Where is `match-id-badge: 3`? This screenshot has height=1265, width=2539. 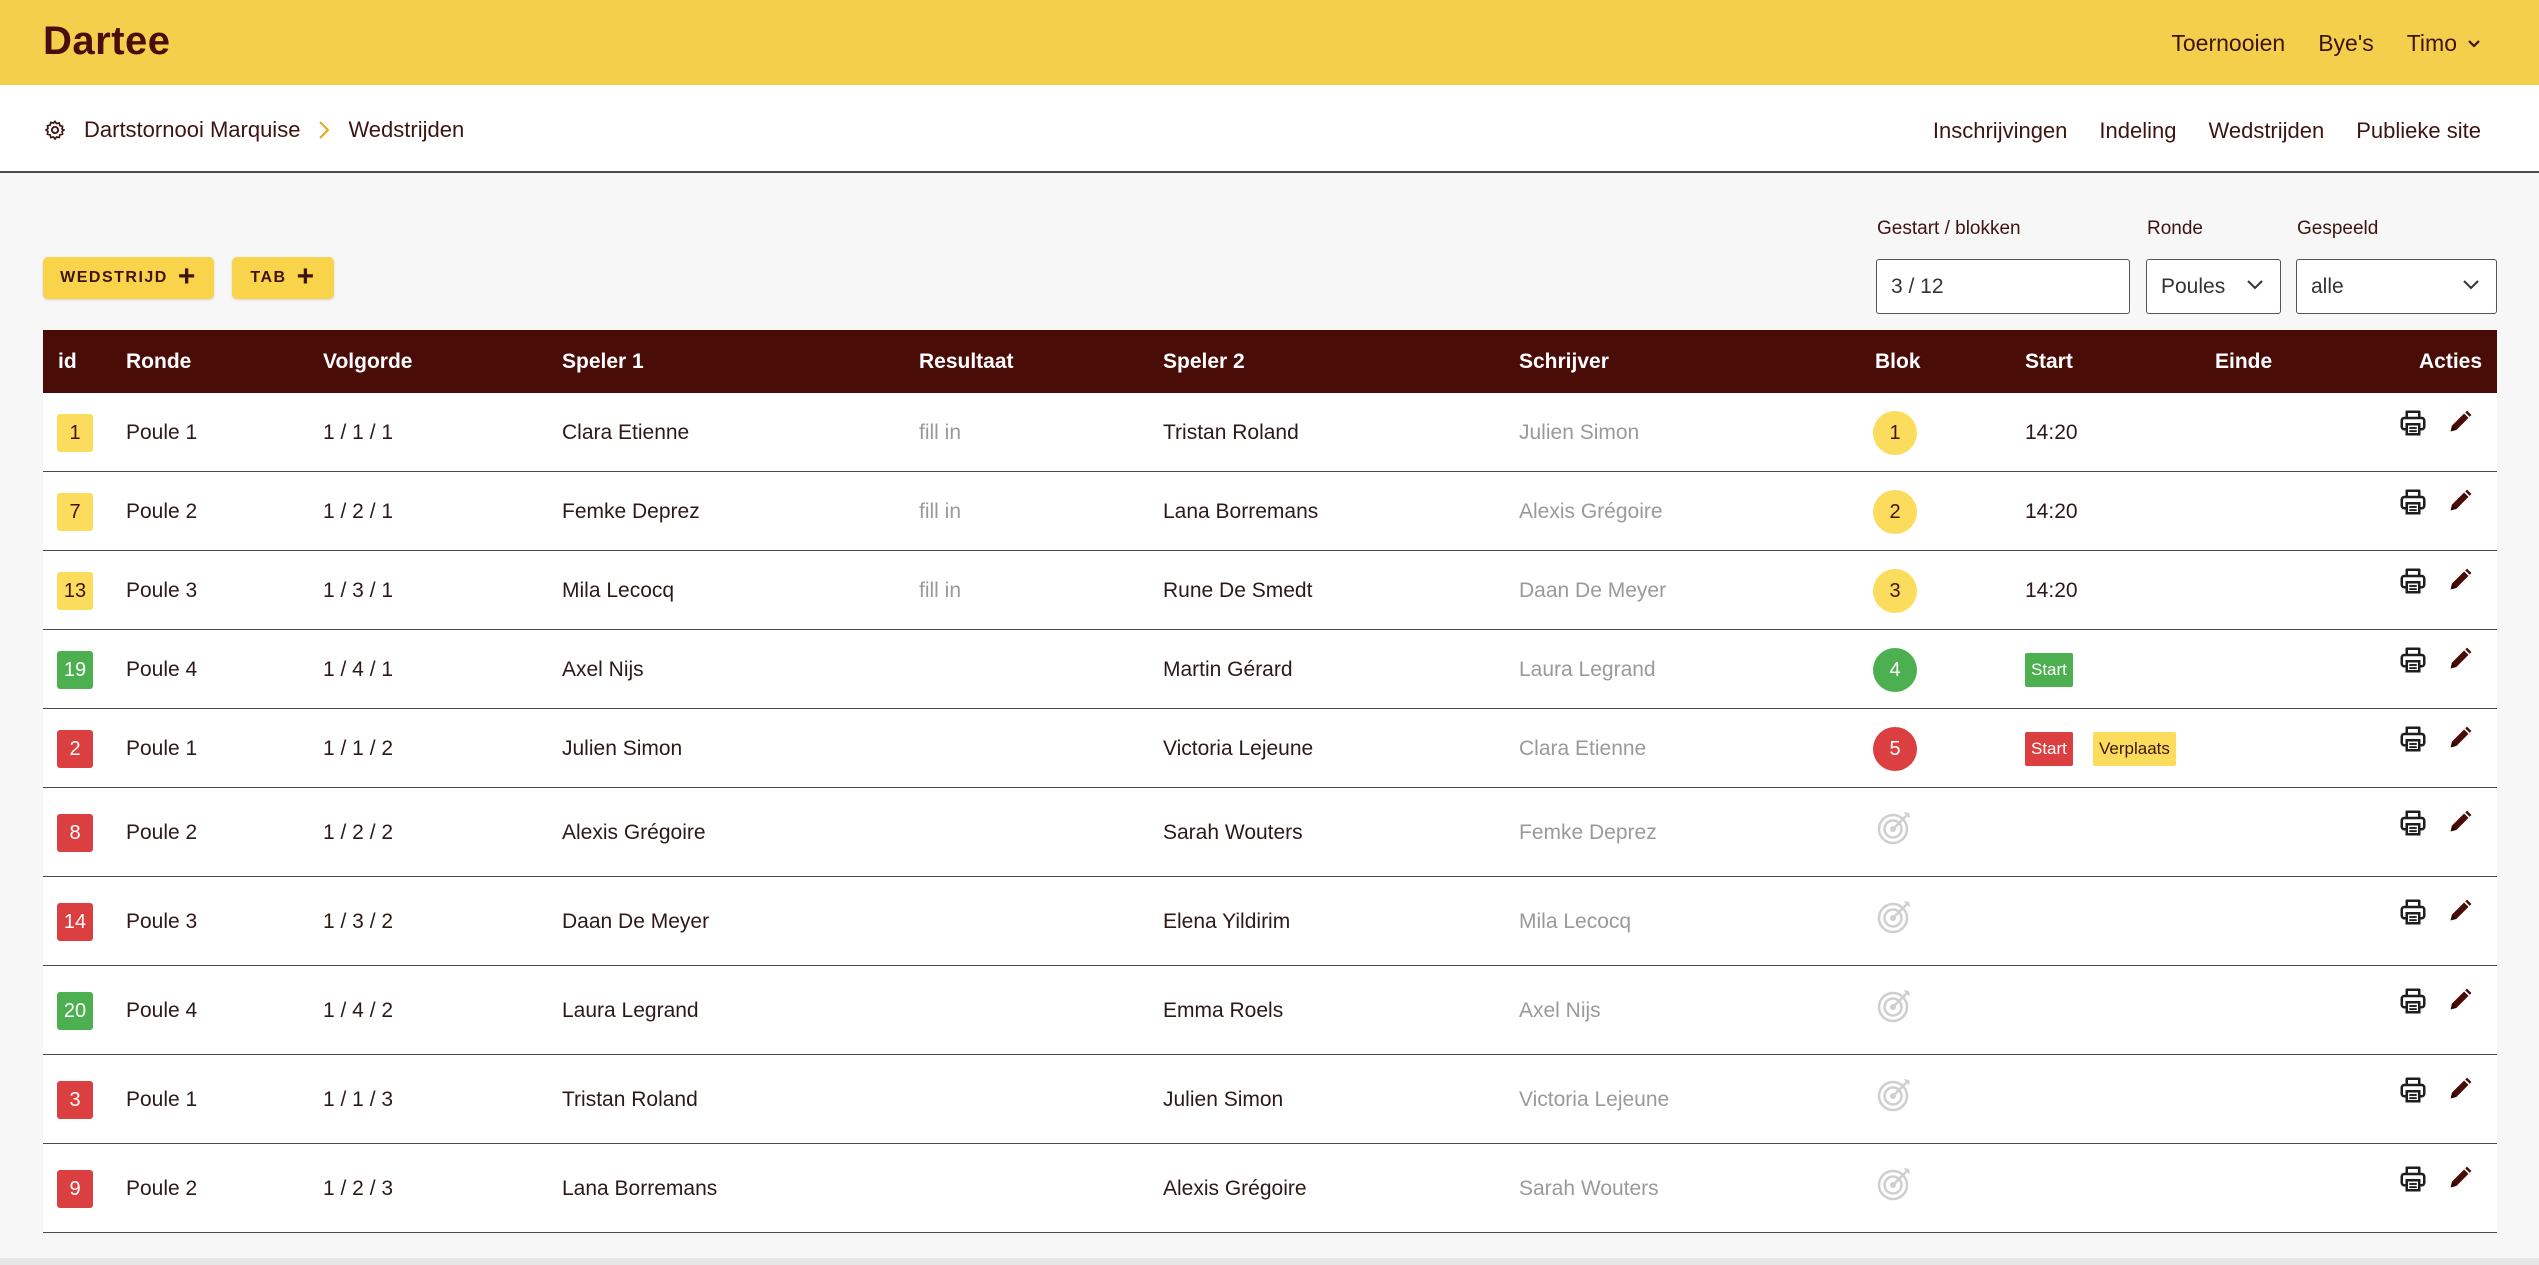
match-id-badge: 3 is located at coordinates (75, 1100).